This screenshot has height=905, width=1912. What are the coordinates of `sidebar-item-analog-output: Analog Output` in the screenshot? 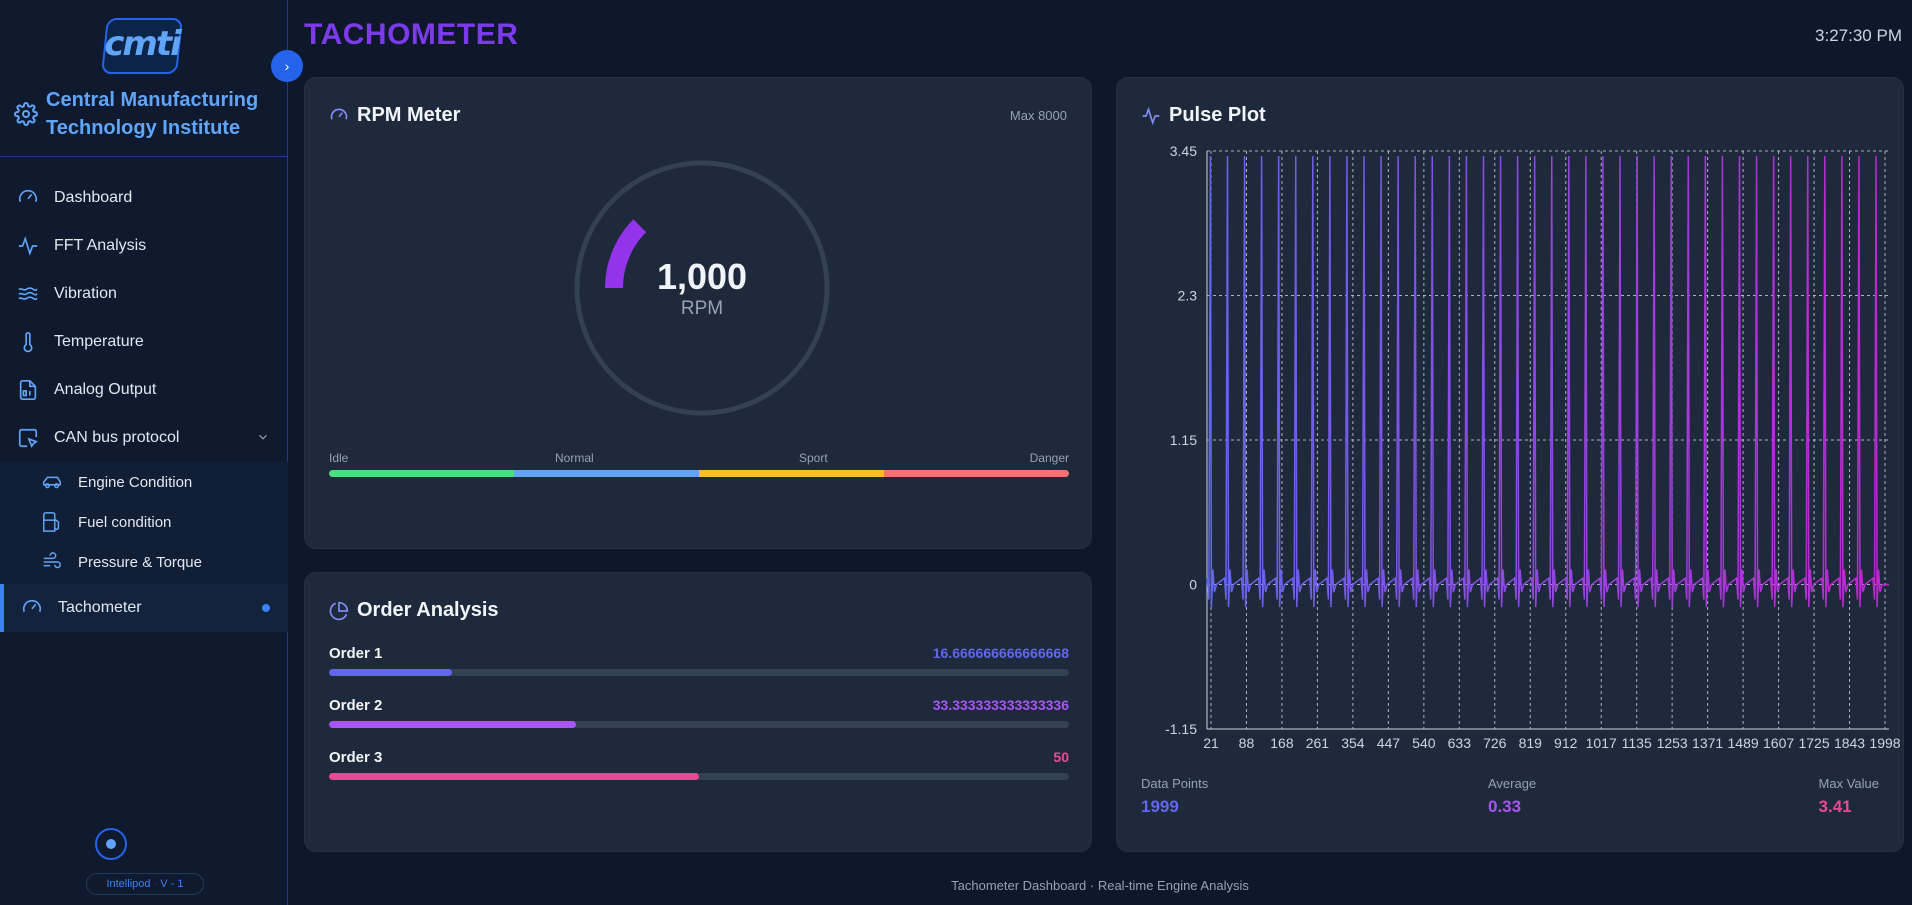 It's located at (144, 390).